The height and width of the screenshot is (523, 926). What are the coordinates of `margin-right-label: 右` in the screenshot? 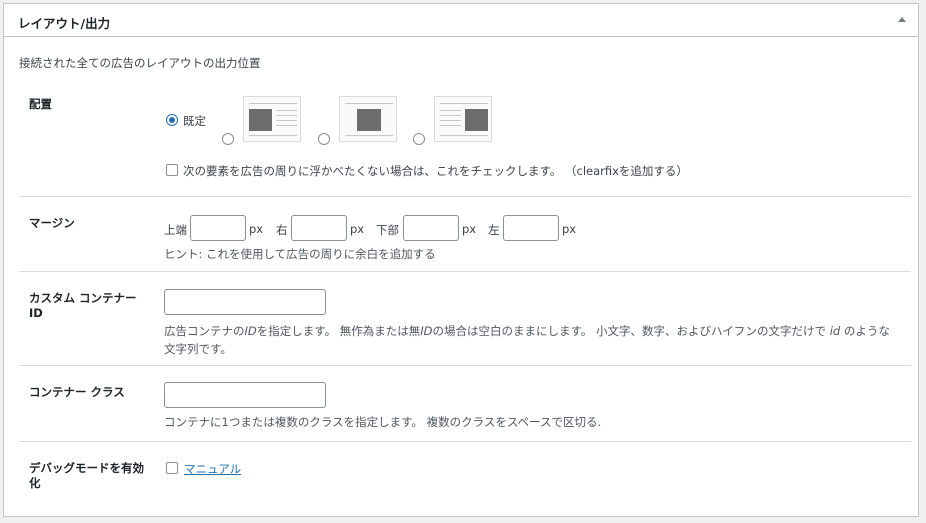 It's located at (282, 230).